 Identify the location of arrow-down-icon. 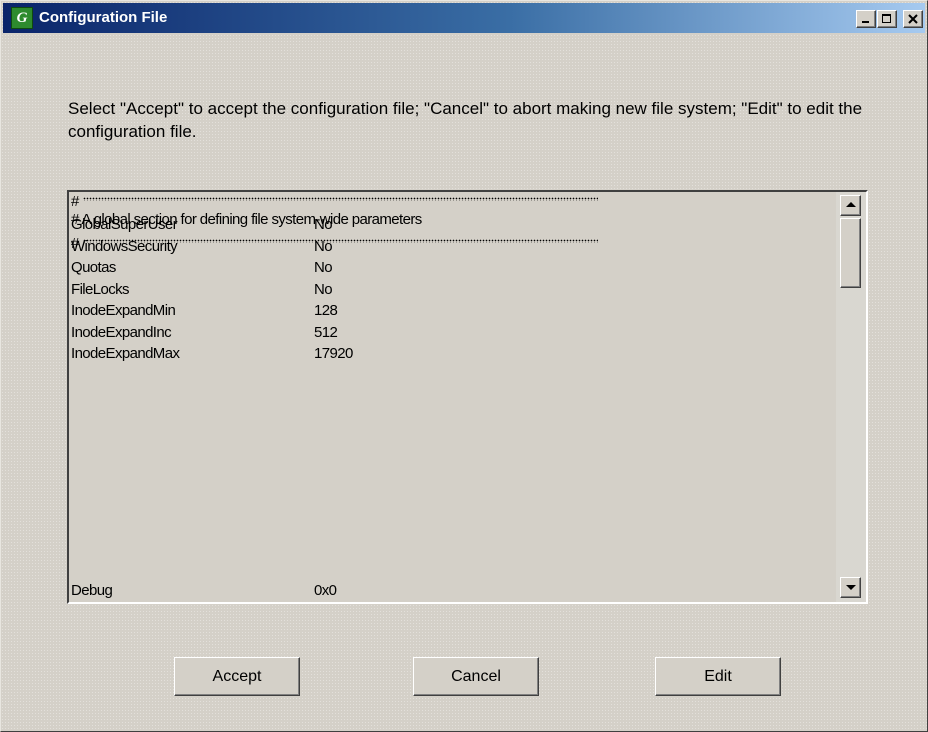
(851, 587).